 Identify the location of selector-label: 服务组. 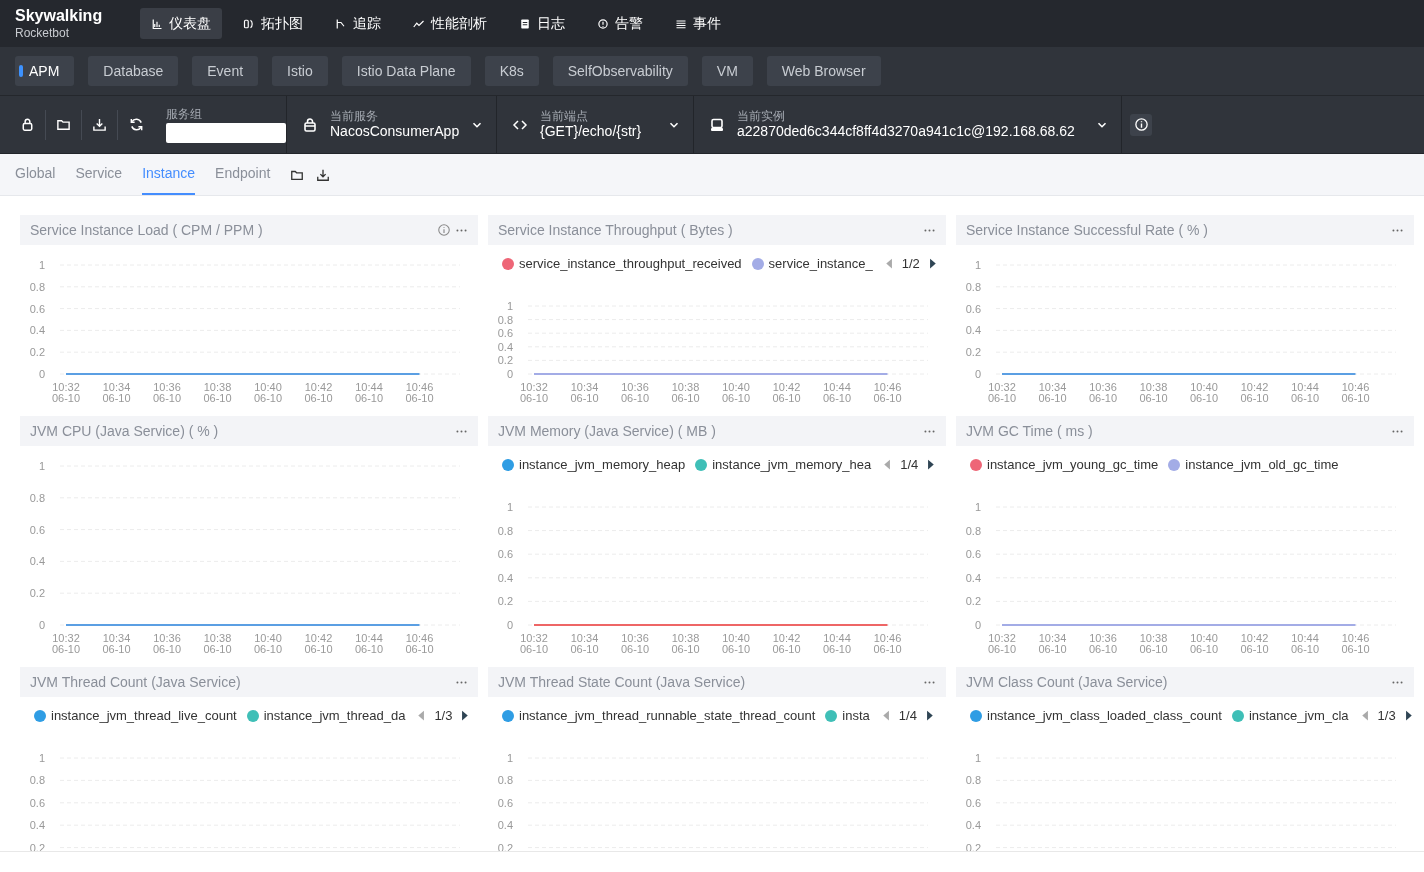
(184, 113).